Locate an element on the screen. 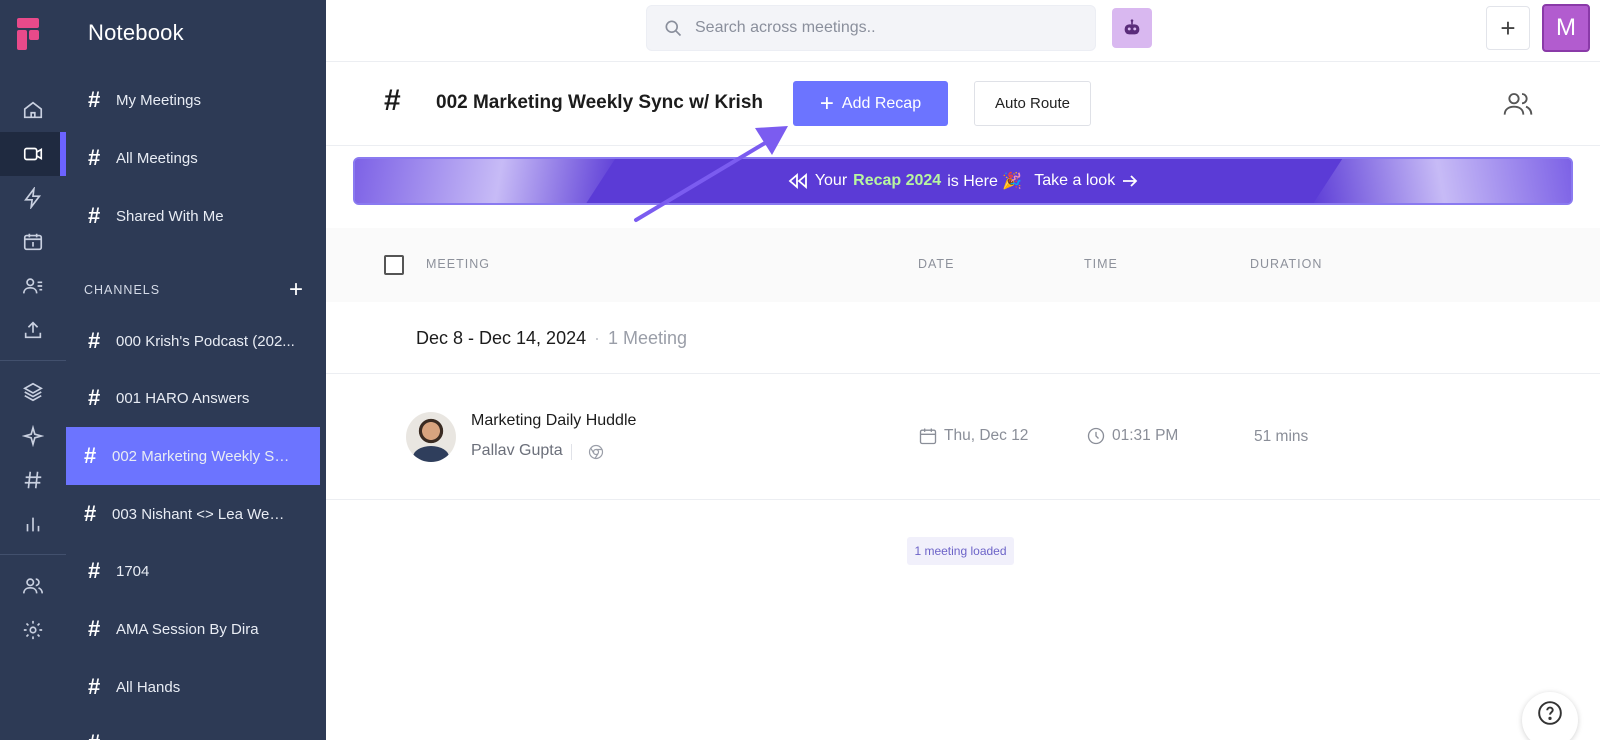  banner-middle: is Here 🎉 is located at coordinates (985, 181).